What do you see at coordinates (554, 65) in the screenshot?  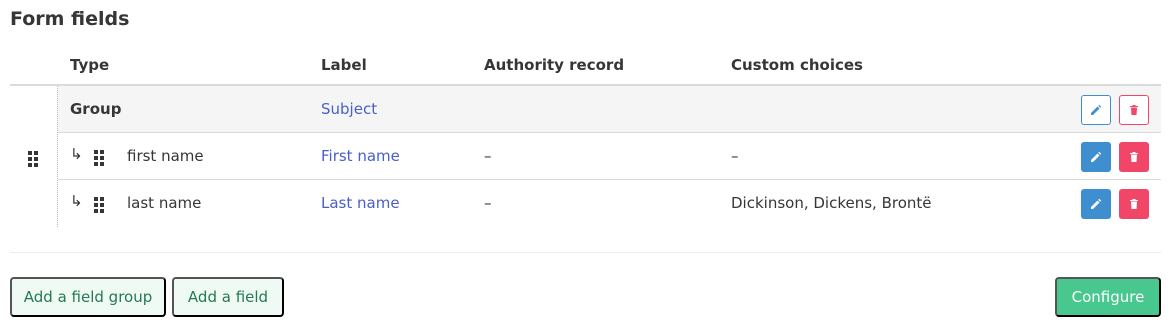 I see `column-header-authority: Authority record` at bounding box center [554, 65].